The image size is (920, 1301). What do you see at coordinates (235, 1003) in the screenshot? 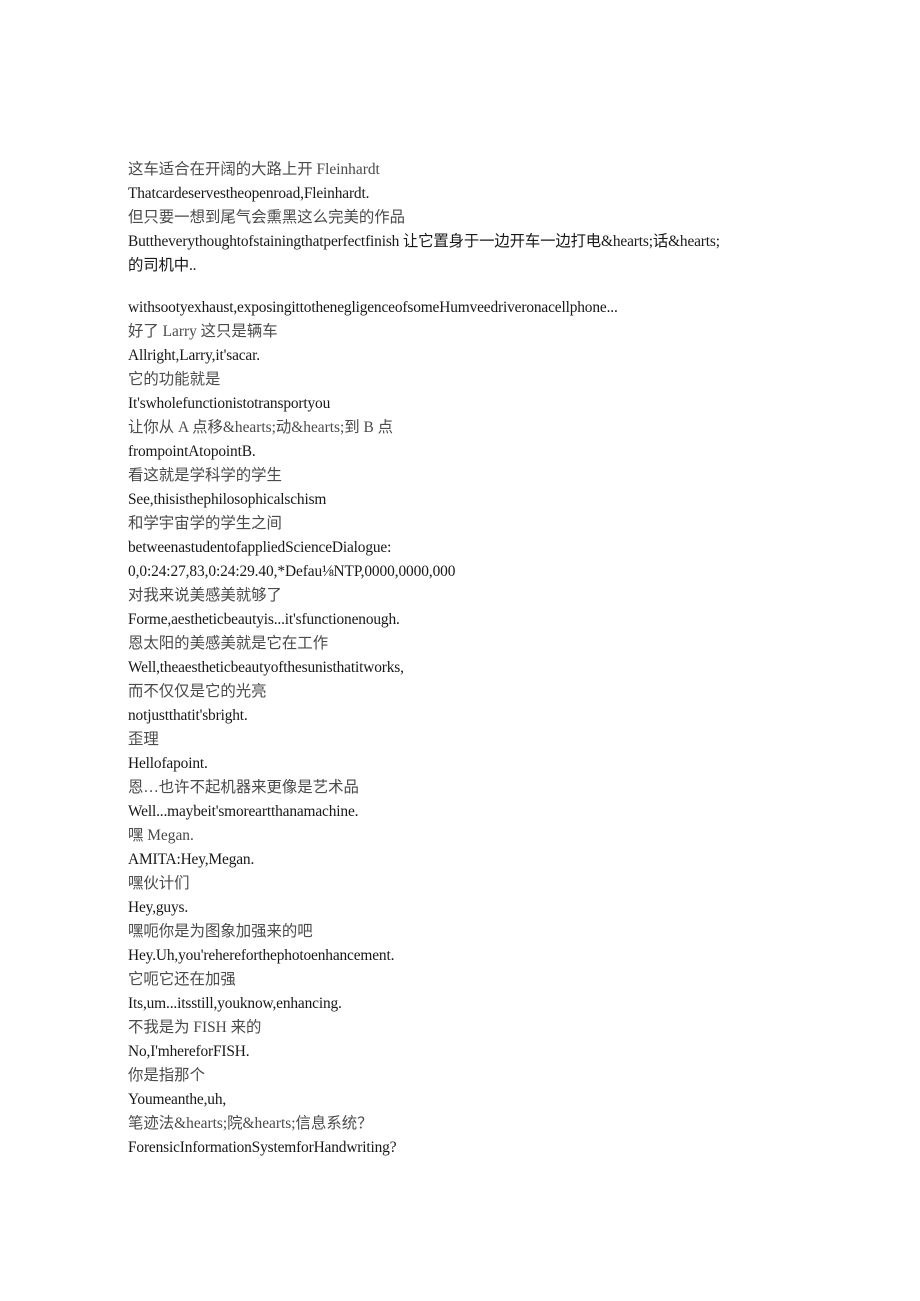
I see `transcript-line: Its,um...itsstill,youknow,enhancing.` at bounding box center [235, 1003].